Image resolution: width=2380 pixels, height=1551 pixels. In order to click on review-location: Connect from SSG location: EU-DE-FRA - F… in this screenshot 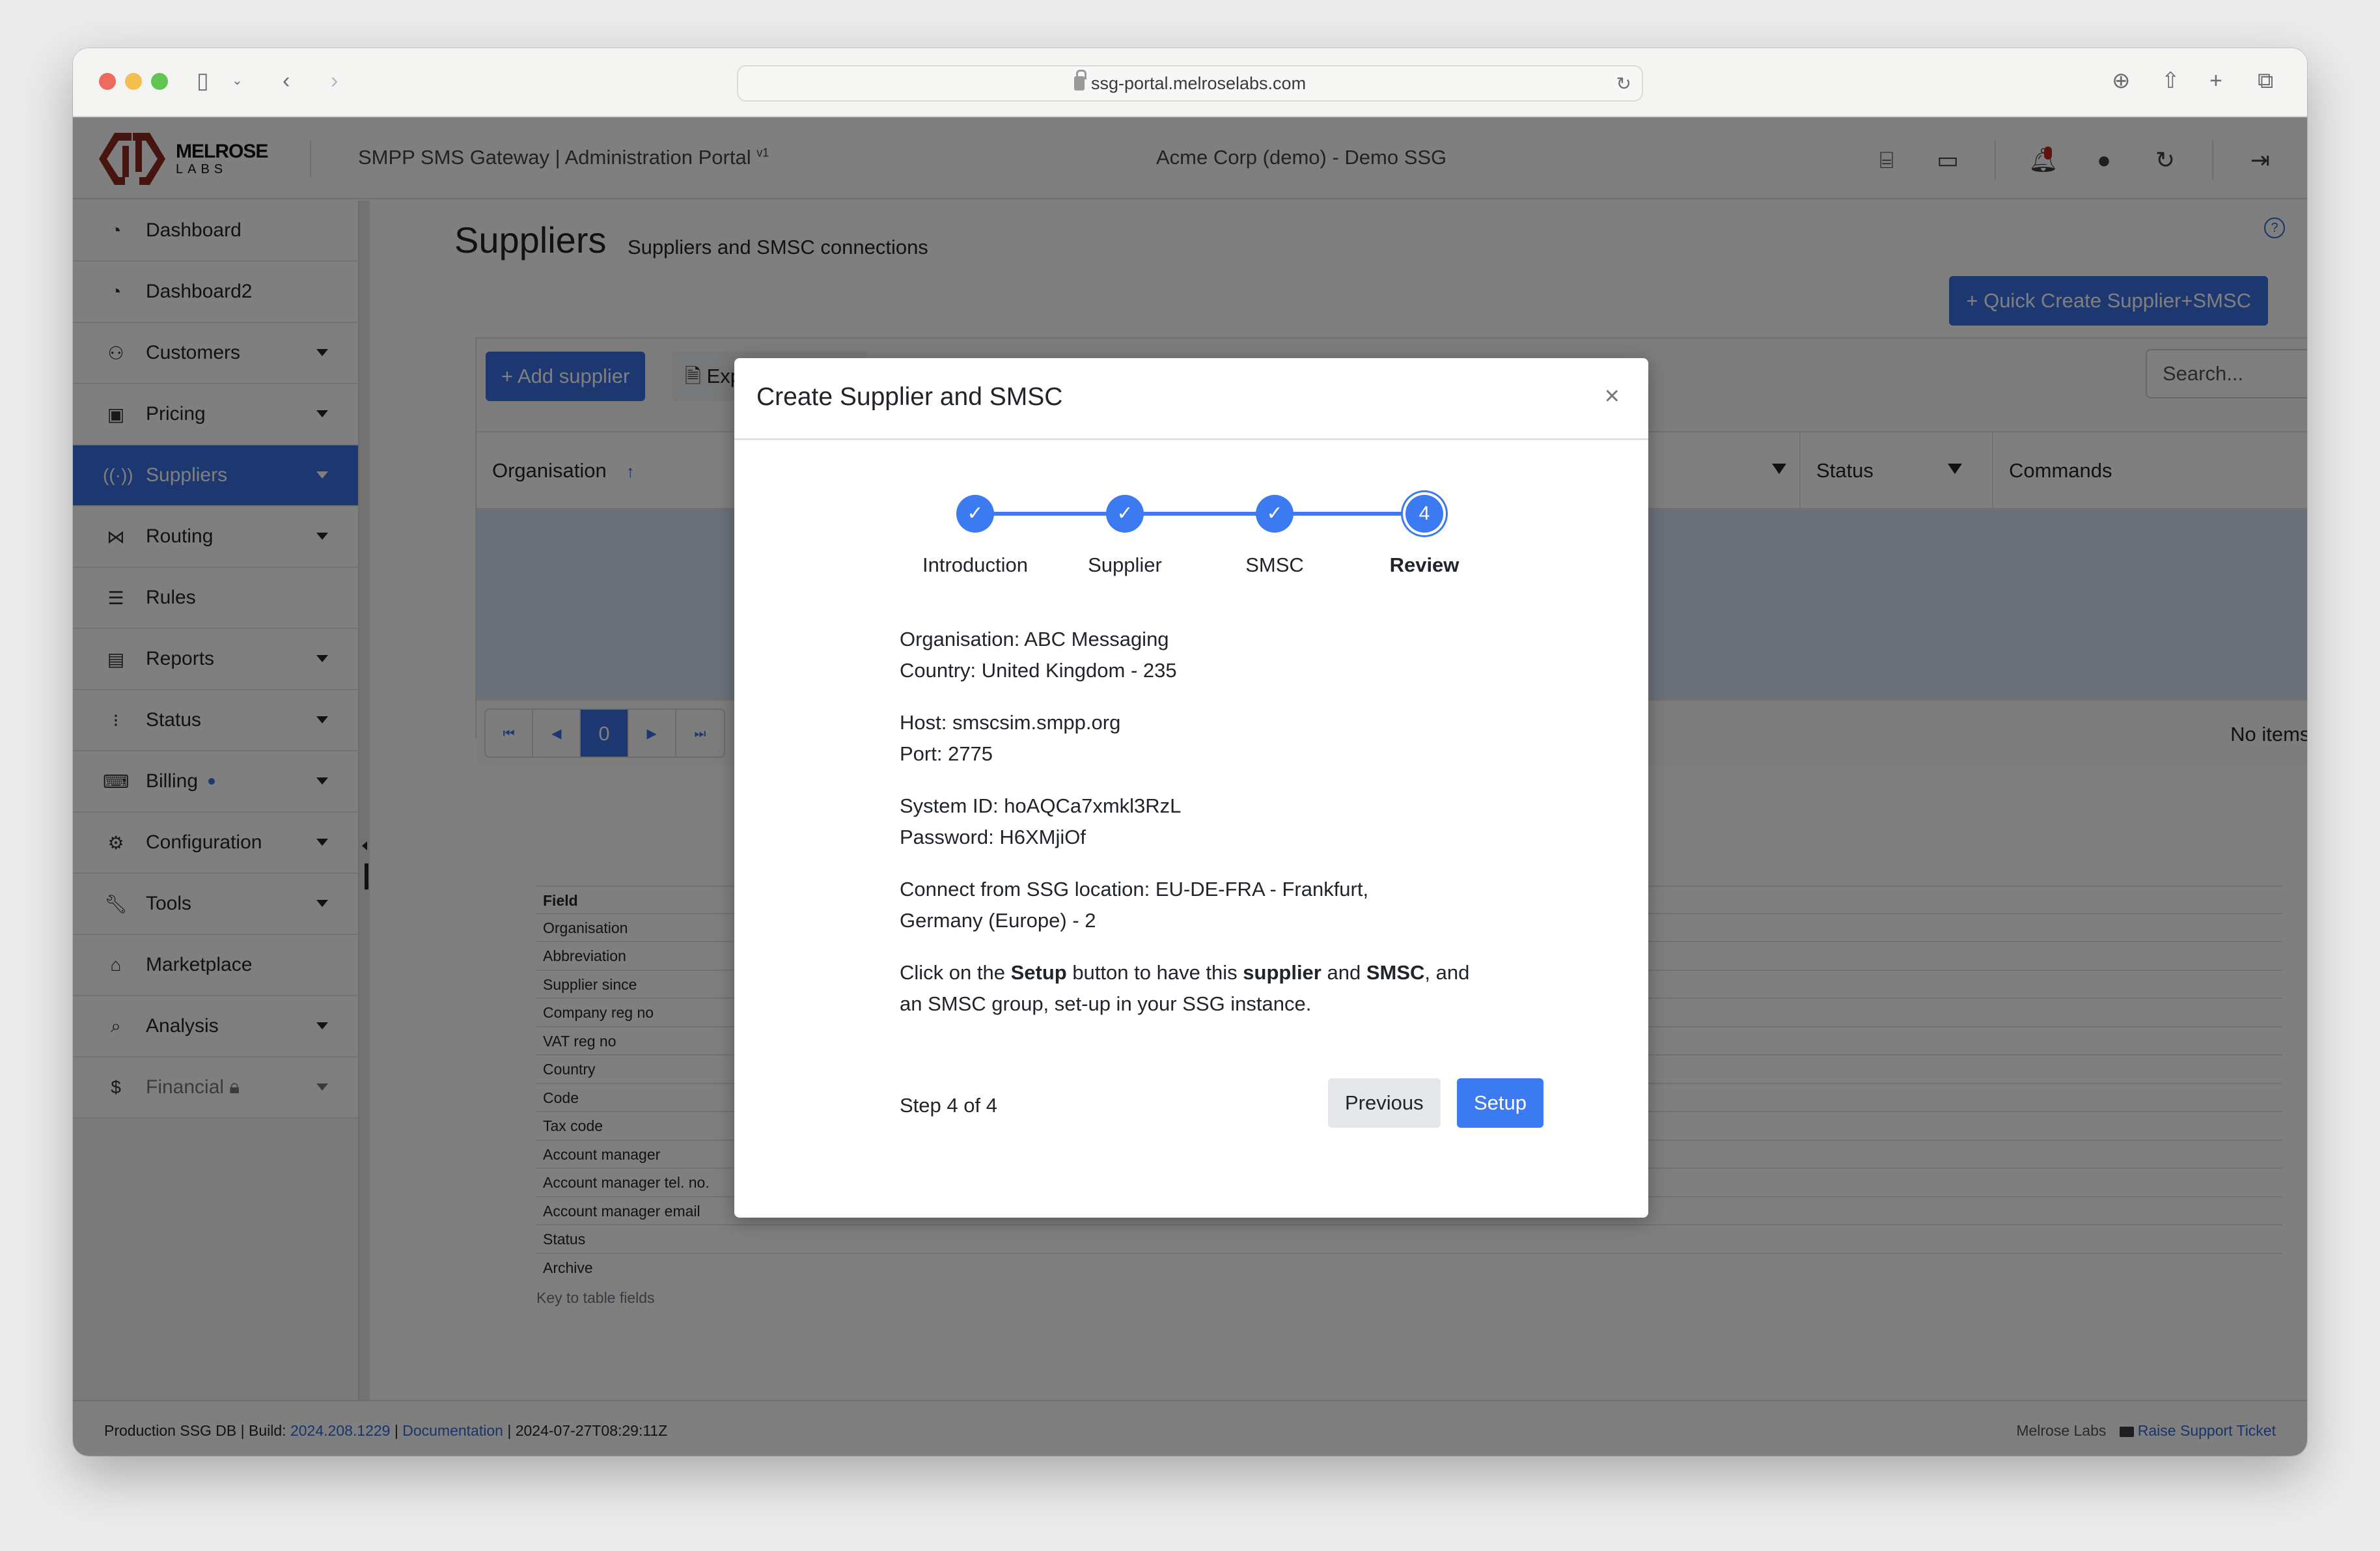, I will do `click(1135, 905)`.